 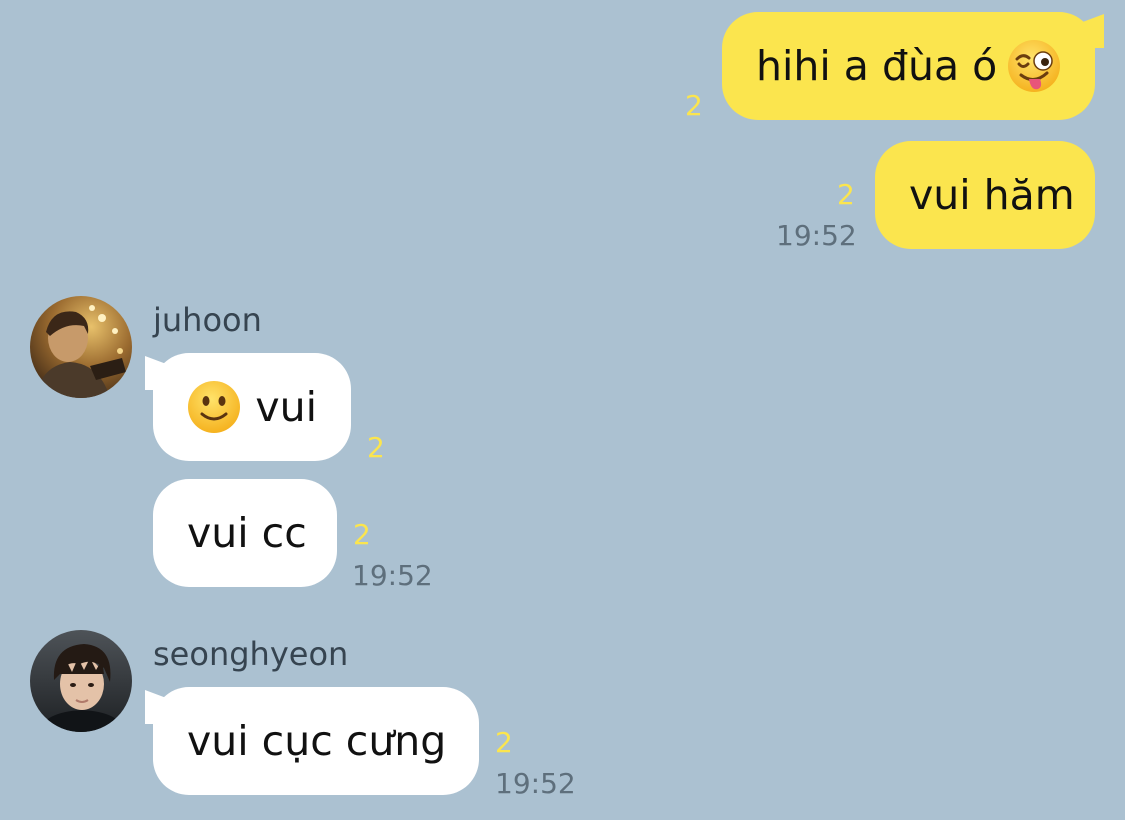 What do you see at coordinates (1034, 66) in the screenshot?
I see `winking-face-with-tongue-icon` at bounding box center [1034, 66].